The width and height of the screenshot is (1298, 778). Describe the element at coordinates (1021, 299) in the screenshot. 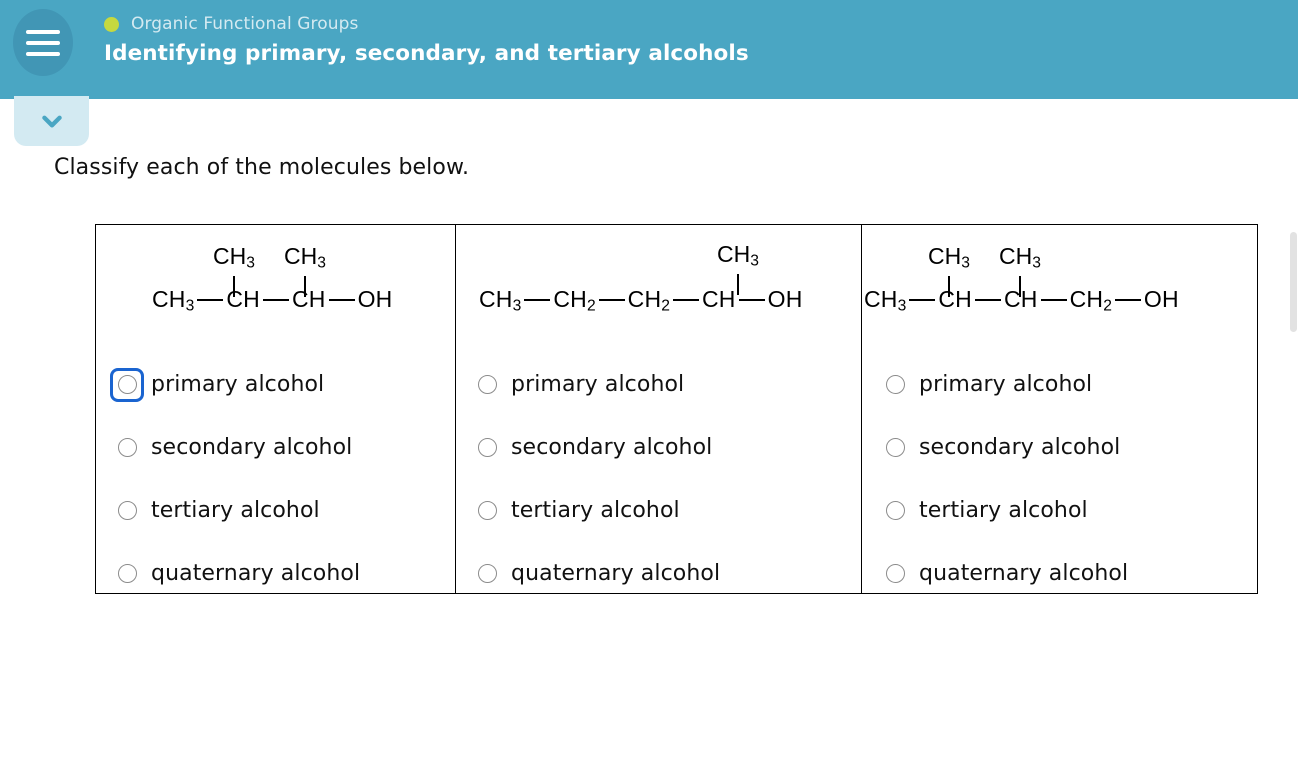

I see `backbone-chain: CH3 CH CH CH2 OH` at that location.